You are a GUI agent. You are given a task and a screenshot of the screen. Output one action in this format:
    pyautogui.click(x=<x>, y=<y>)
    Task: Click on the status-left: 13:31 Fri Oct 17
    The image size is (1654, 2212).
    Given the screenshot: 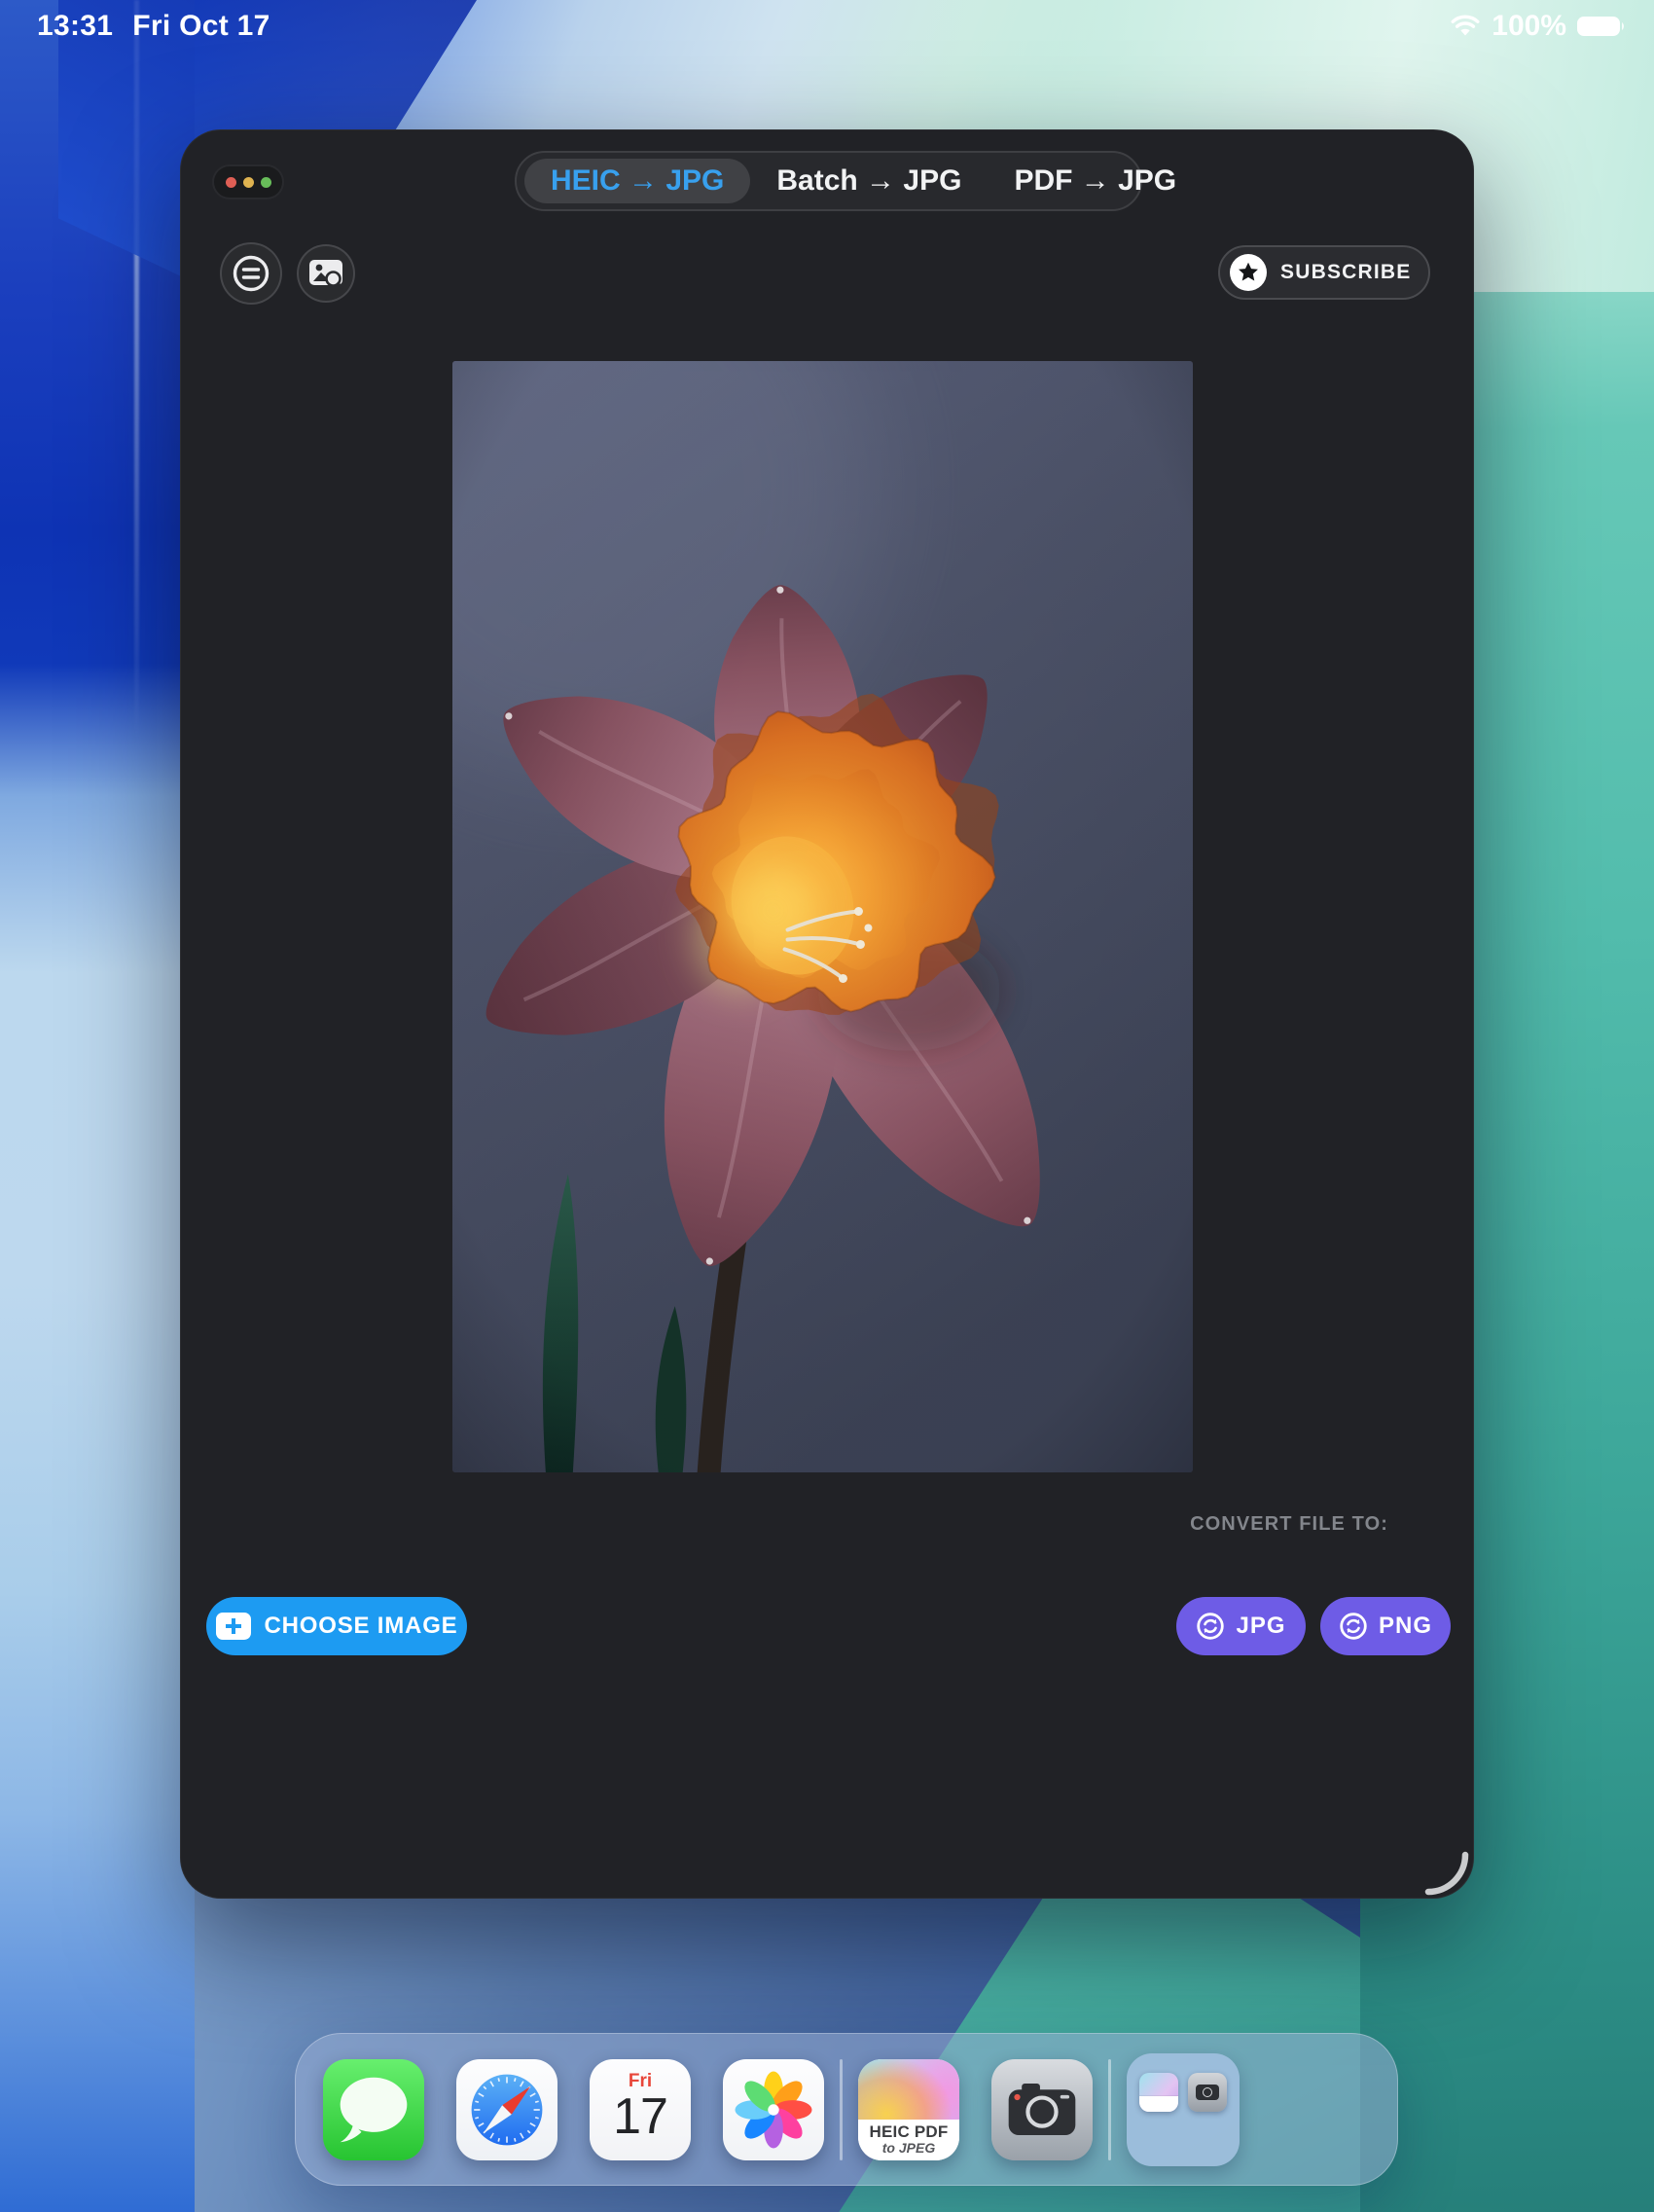 What is the action you would take?
    pyautogui.click(x=153, y=26)
    